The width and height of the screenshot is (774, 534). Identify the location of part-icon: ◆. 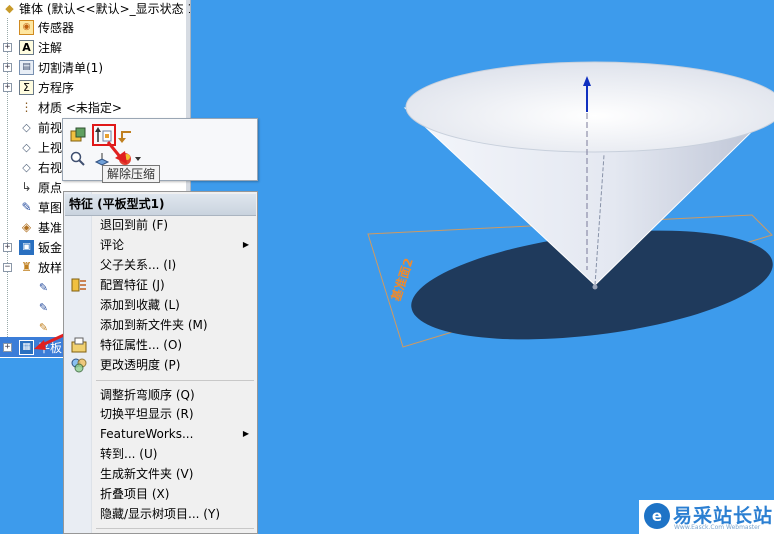
(9, 8).